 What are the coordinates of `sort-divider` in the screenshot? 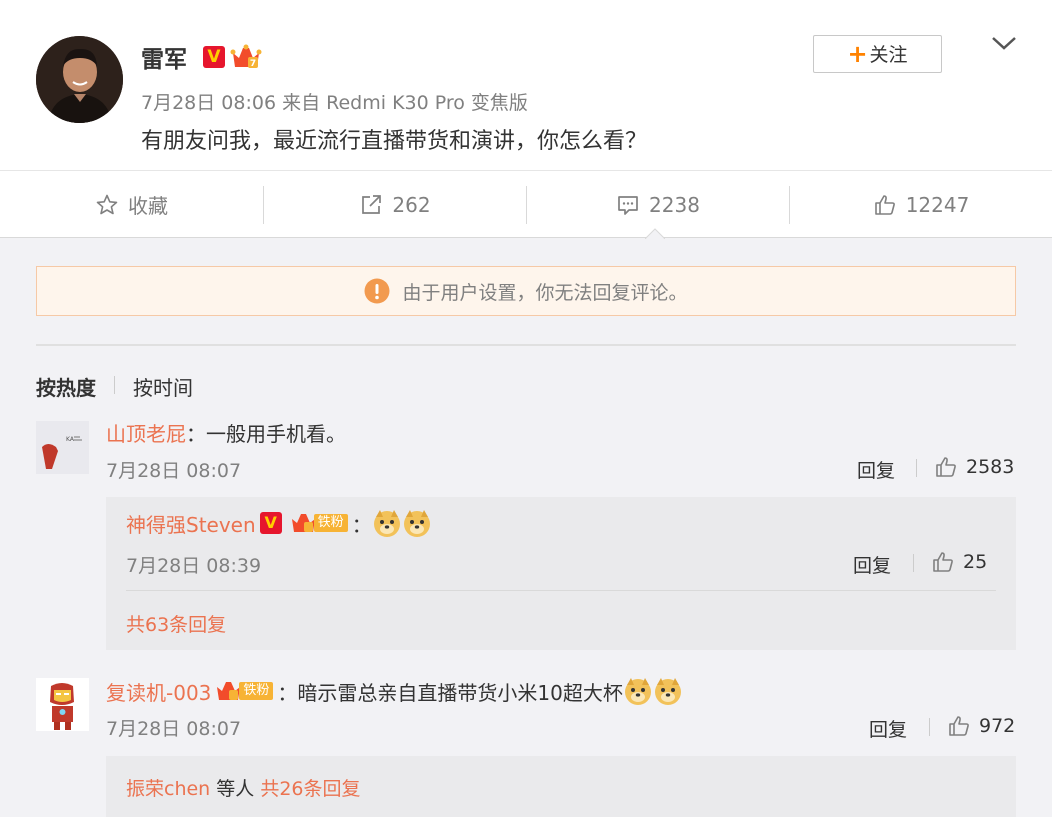 It's located at (114, 385).